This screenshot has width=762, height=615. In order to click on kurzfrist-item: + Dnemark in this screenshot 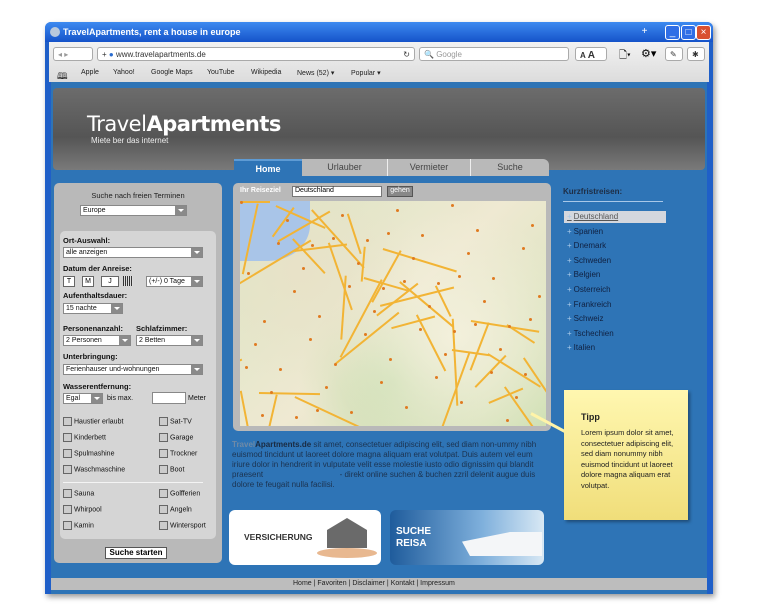, I will do `click(586, 245)`.